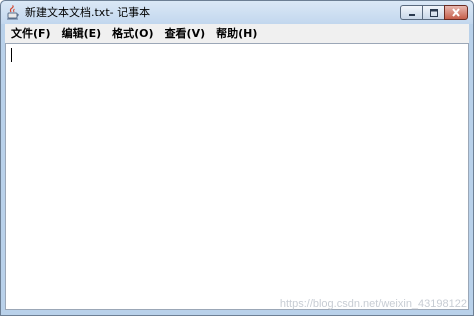  I want to click on maximize-button, so click(433, 12).